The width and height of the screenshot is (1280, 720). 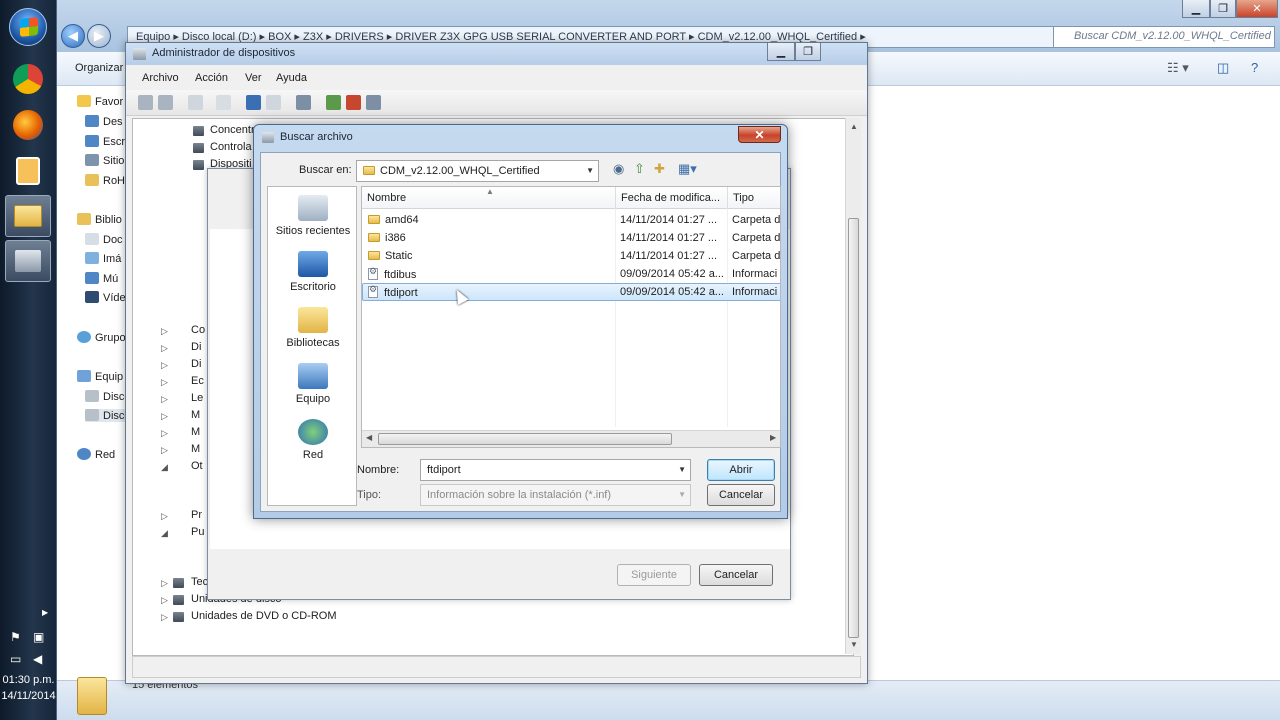 What do you see at coordinates (198, 330) in the screenshot?
I see `tree-item-partial: Co` at bounding box center [198, 330].